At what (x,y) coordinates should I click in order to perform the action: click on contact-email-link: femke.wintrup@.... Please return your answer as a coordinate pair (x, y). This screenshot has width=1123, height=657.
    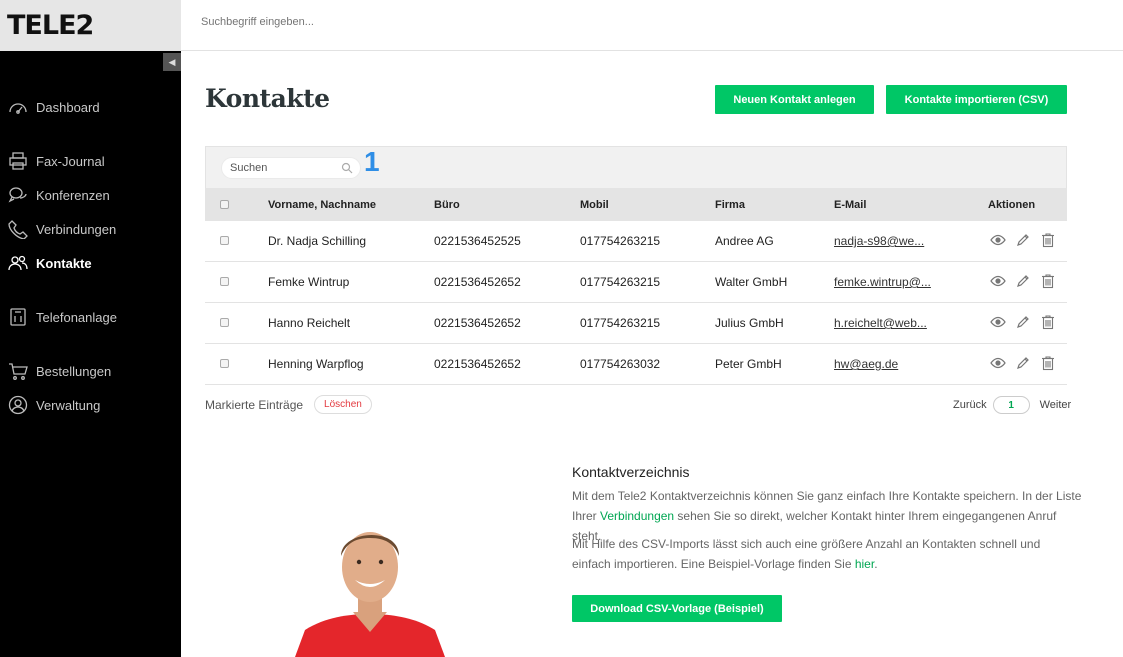
    Looking at the image, I should click on (882, 282).